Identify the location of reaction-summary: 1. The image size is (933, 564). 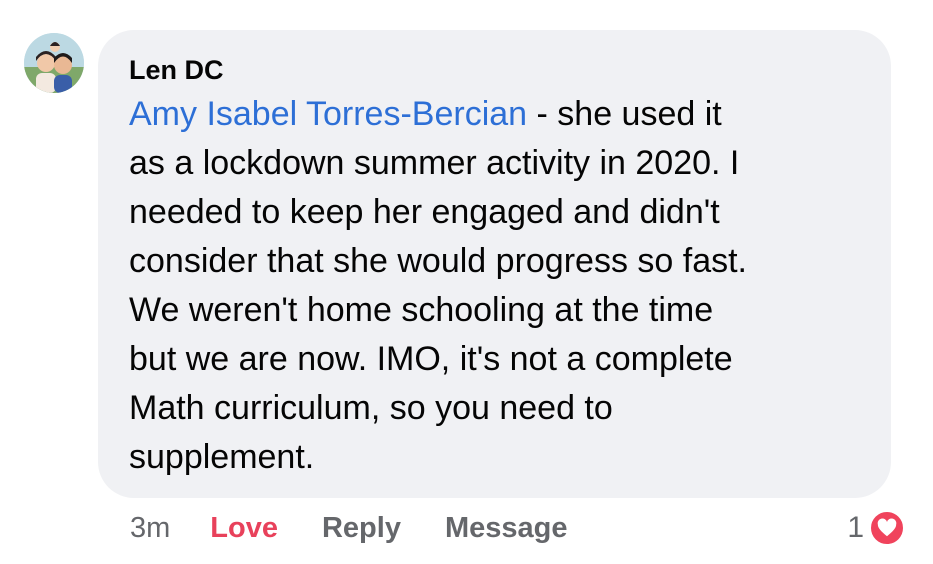
(876, 528).